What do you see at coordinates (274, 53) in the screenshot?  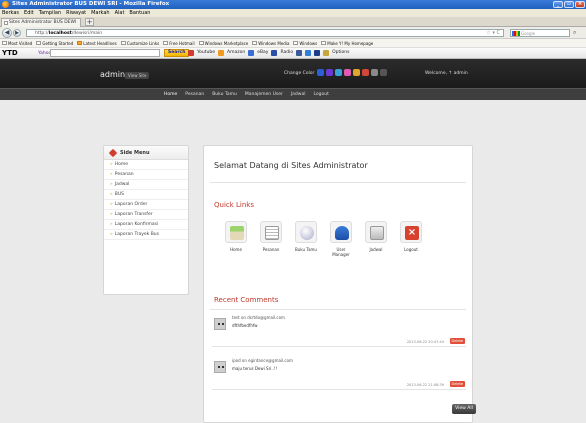 I see `radio-icon` at bounding box center [274, 53].